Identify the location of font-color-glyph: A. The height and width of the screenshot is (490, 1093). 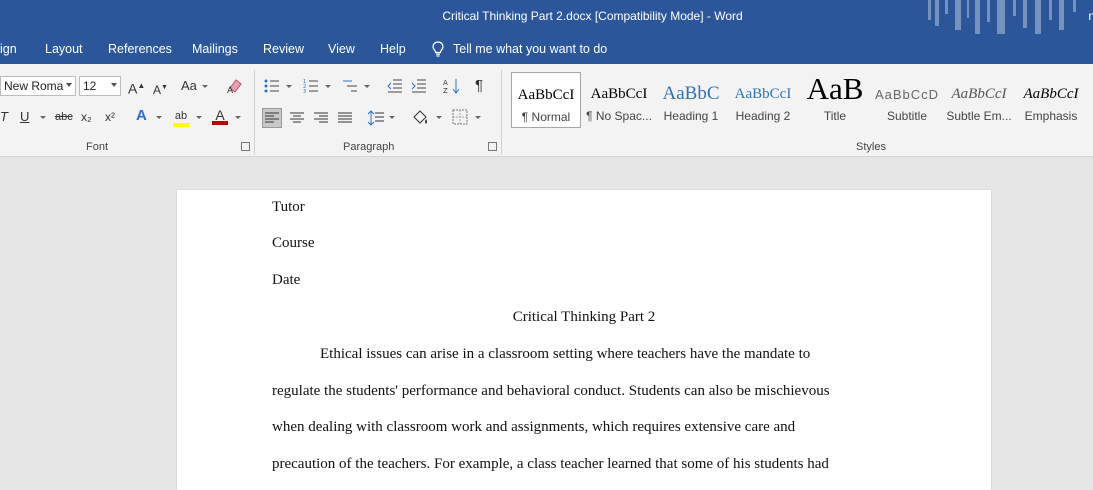
(220, 115).